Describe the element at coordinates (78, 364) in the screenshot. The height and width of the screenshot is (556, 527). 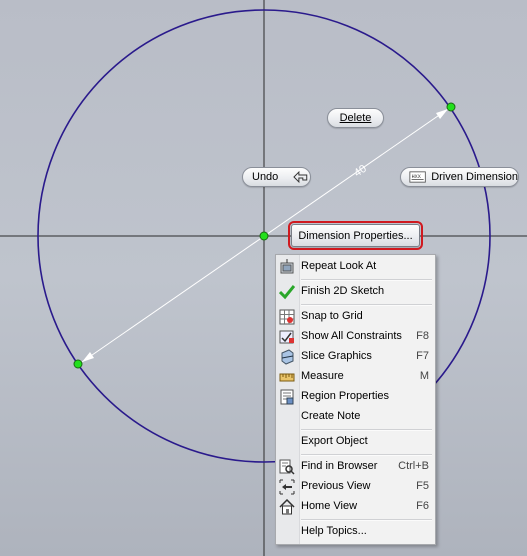
I see `sketch-point-lower` at that location.